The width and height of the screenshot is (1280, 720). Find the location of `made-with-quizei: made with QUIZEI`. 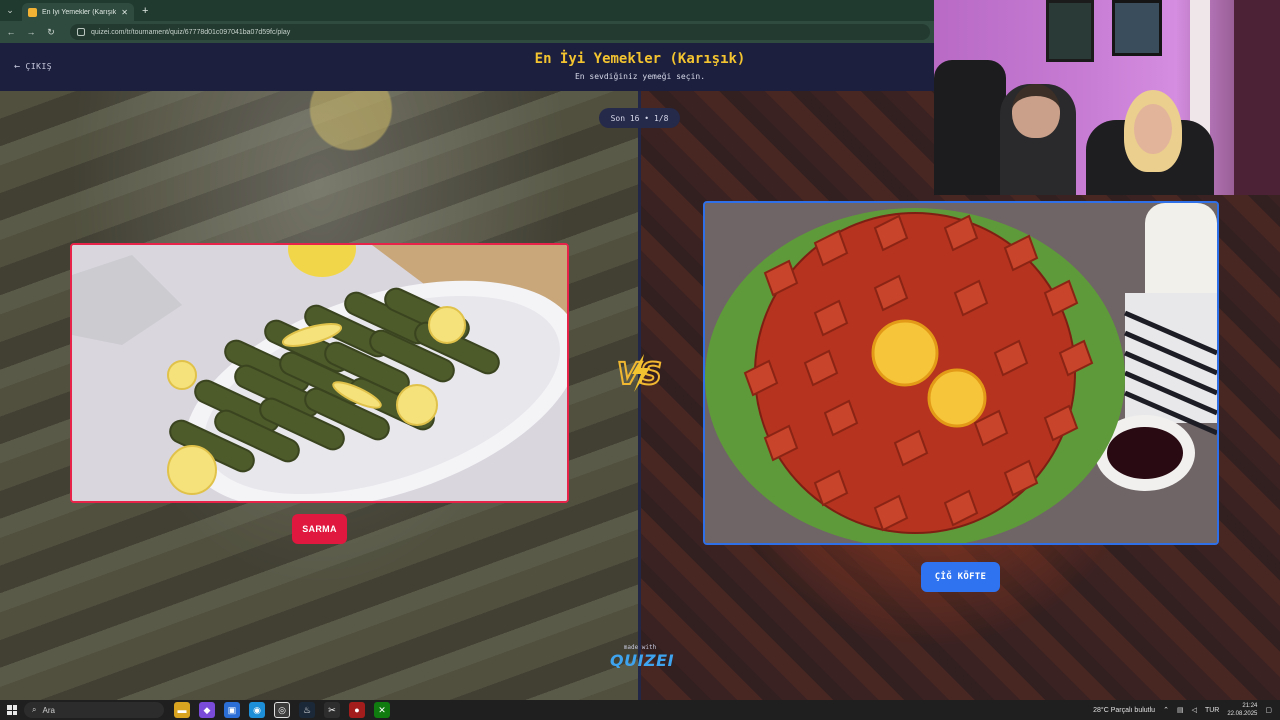

made-with-quizei: made with QUIZEI is located at coordinates (642, 657).